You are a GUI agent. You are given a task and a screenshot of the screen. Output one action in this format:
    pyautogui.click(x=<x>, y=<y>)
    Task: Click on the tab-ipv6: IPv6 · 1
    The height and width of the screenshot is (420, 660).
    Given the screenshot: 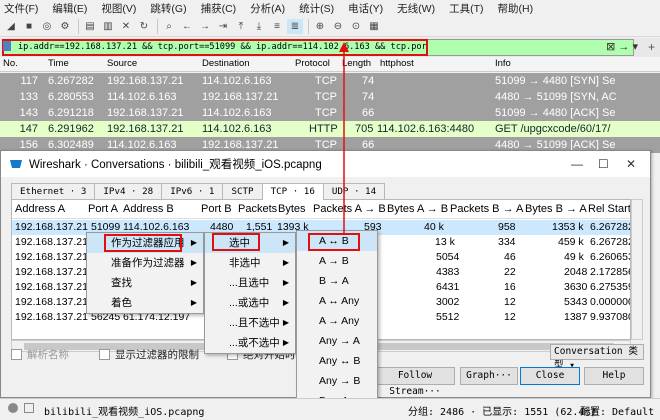 What is the action you would take?
    pyautogui.click(x=192, y=191)
    